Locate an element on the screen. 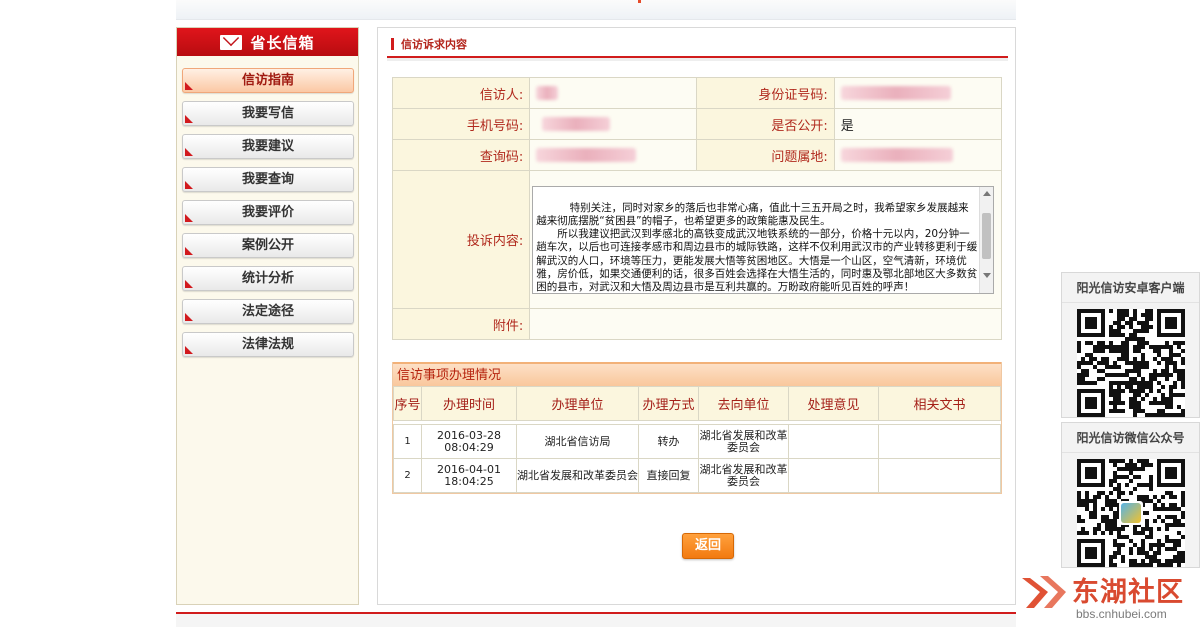  row-unit: 湖北省信访局 is located at coordinates (577, 441).